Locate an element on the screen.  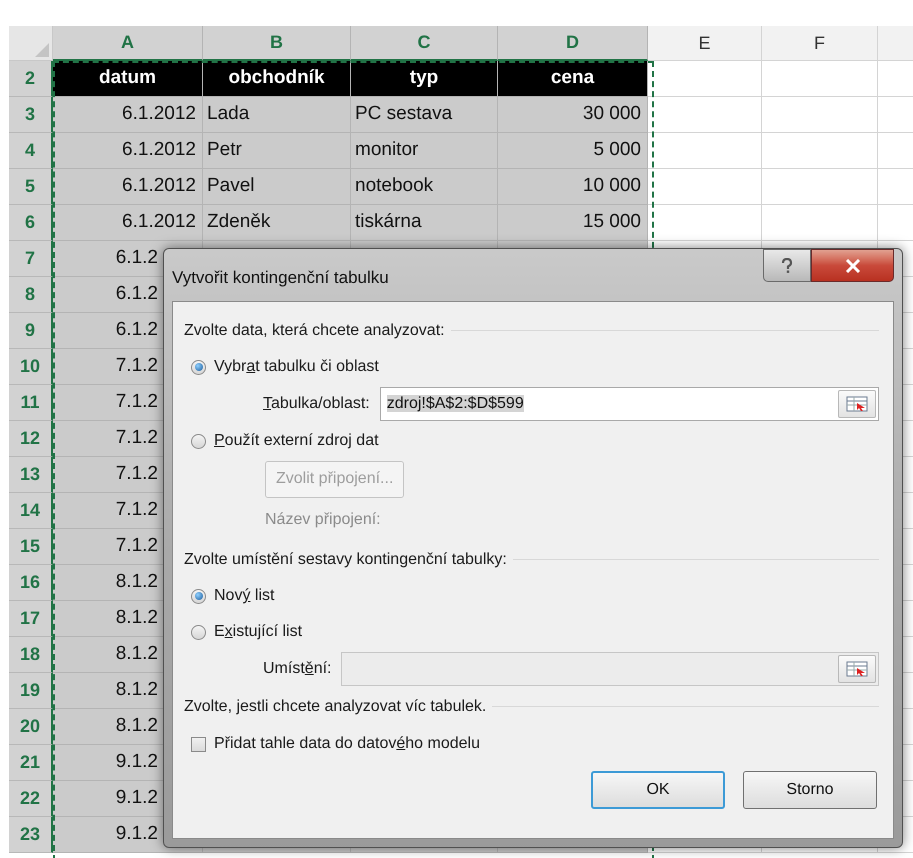
row-header: 14 is located at coordinates (31, 511).